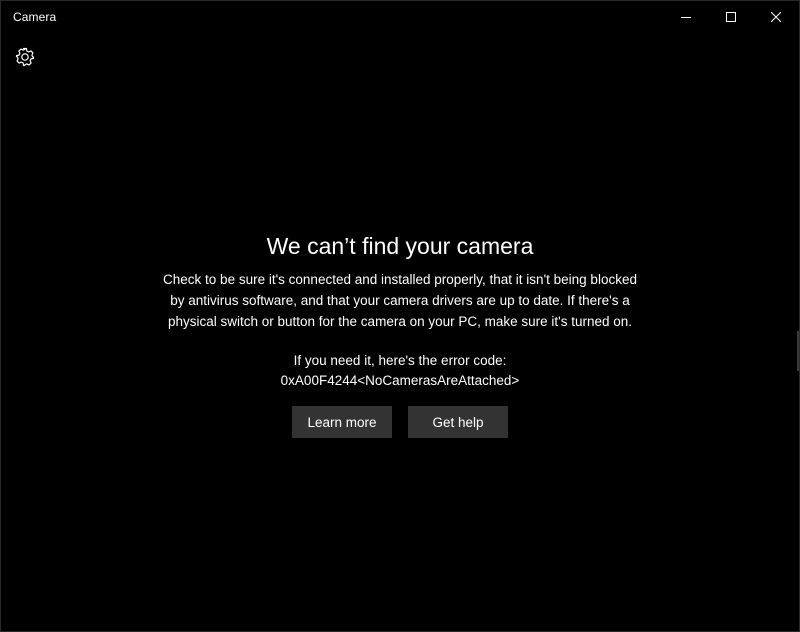 The height and width of the screenshot is (632, 800). I want to click on get-help-button: Get help, so click(458, 422).